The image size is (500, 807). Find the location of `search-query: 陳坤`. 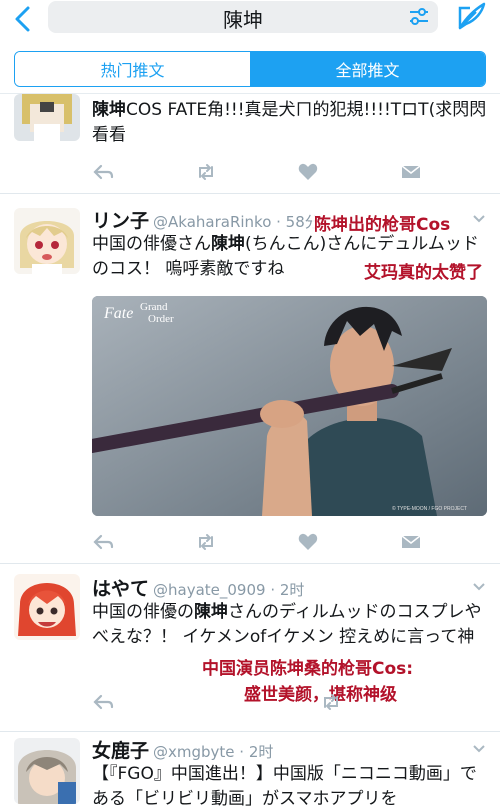

search-query: 陳坤 is located at coordinates (243, 18).